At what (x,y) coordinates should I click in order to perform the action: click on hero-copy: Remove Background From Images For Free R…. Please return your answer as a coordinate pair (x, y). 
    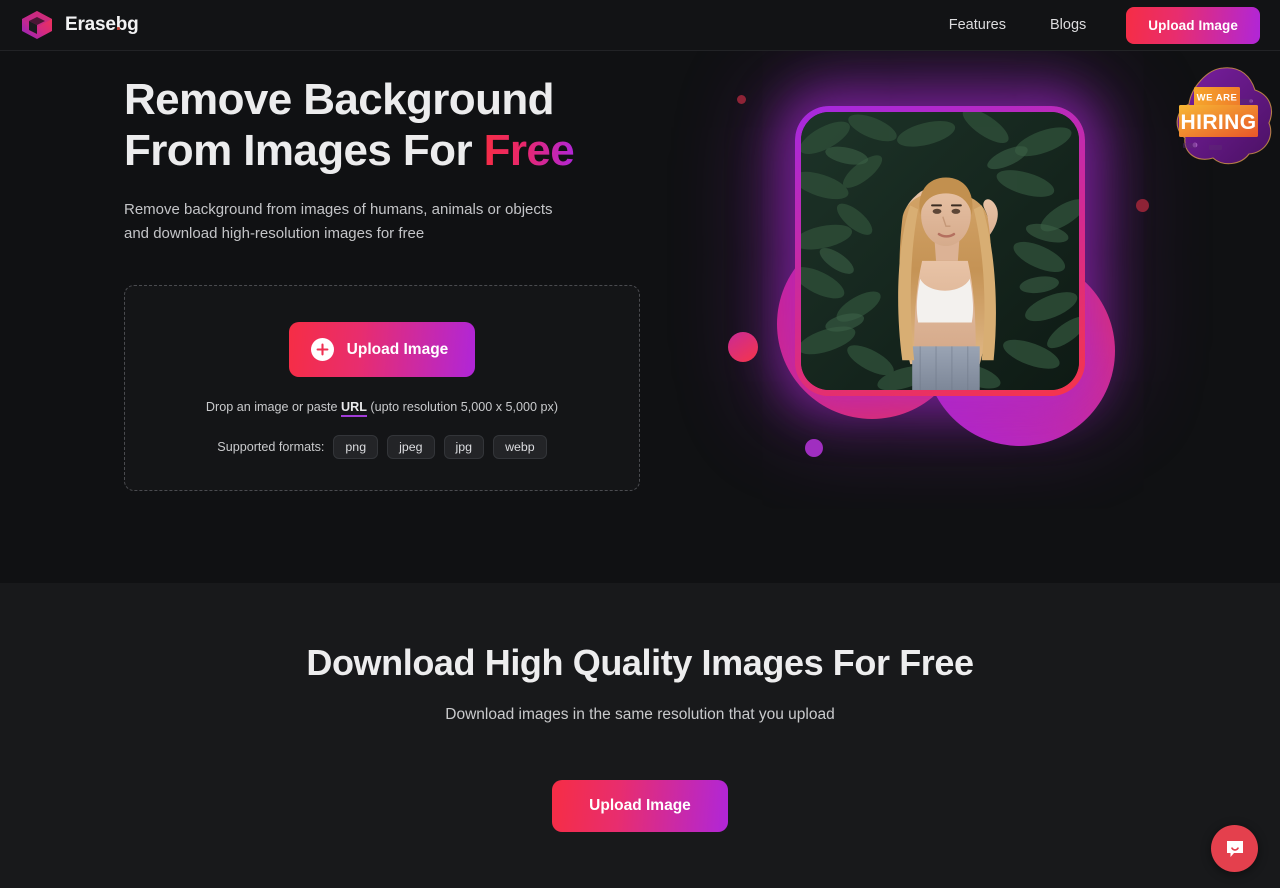
    Looking at the image, I should click on (404, 160).